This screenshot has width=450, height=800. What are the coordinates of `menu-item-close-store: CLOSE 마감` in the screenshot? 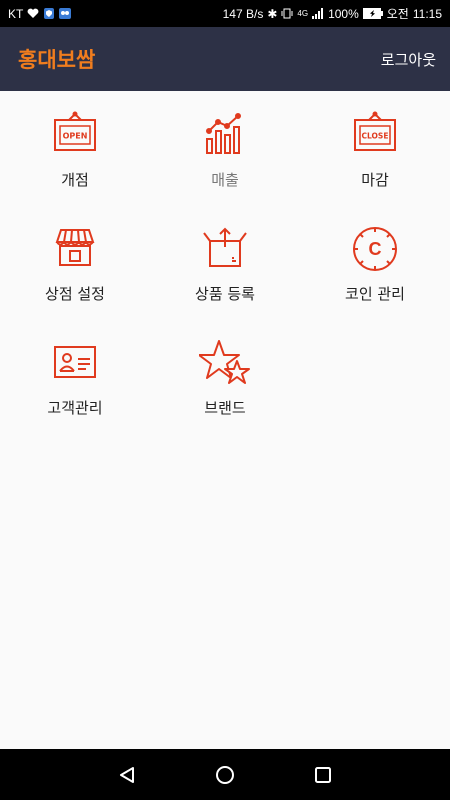 It's located at (375, 148).